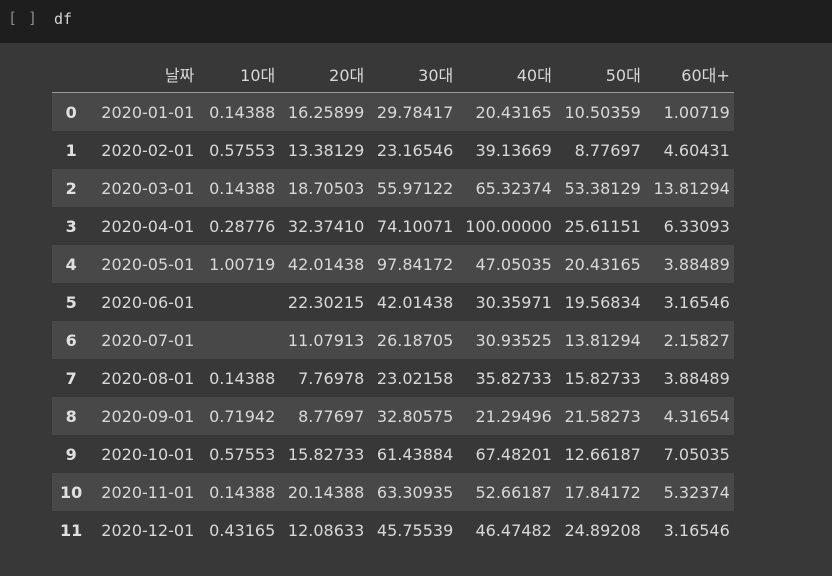 The width and height of the screenshot is (832, 576). I want to click on row-index: 10, so click(71, 492).